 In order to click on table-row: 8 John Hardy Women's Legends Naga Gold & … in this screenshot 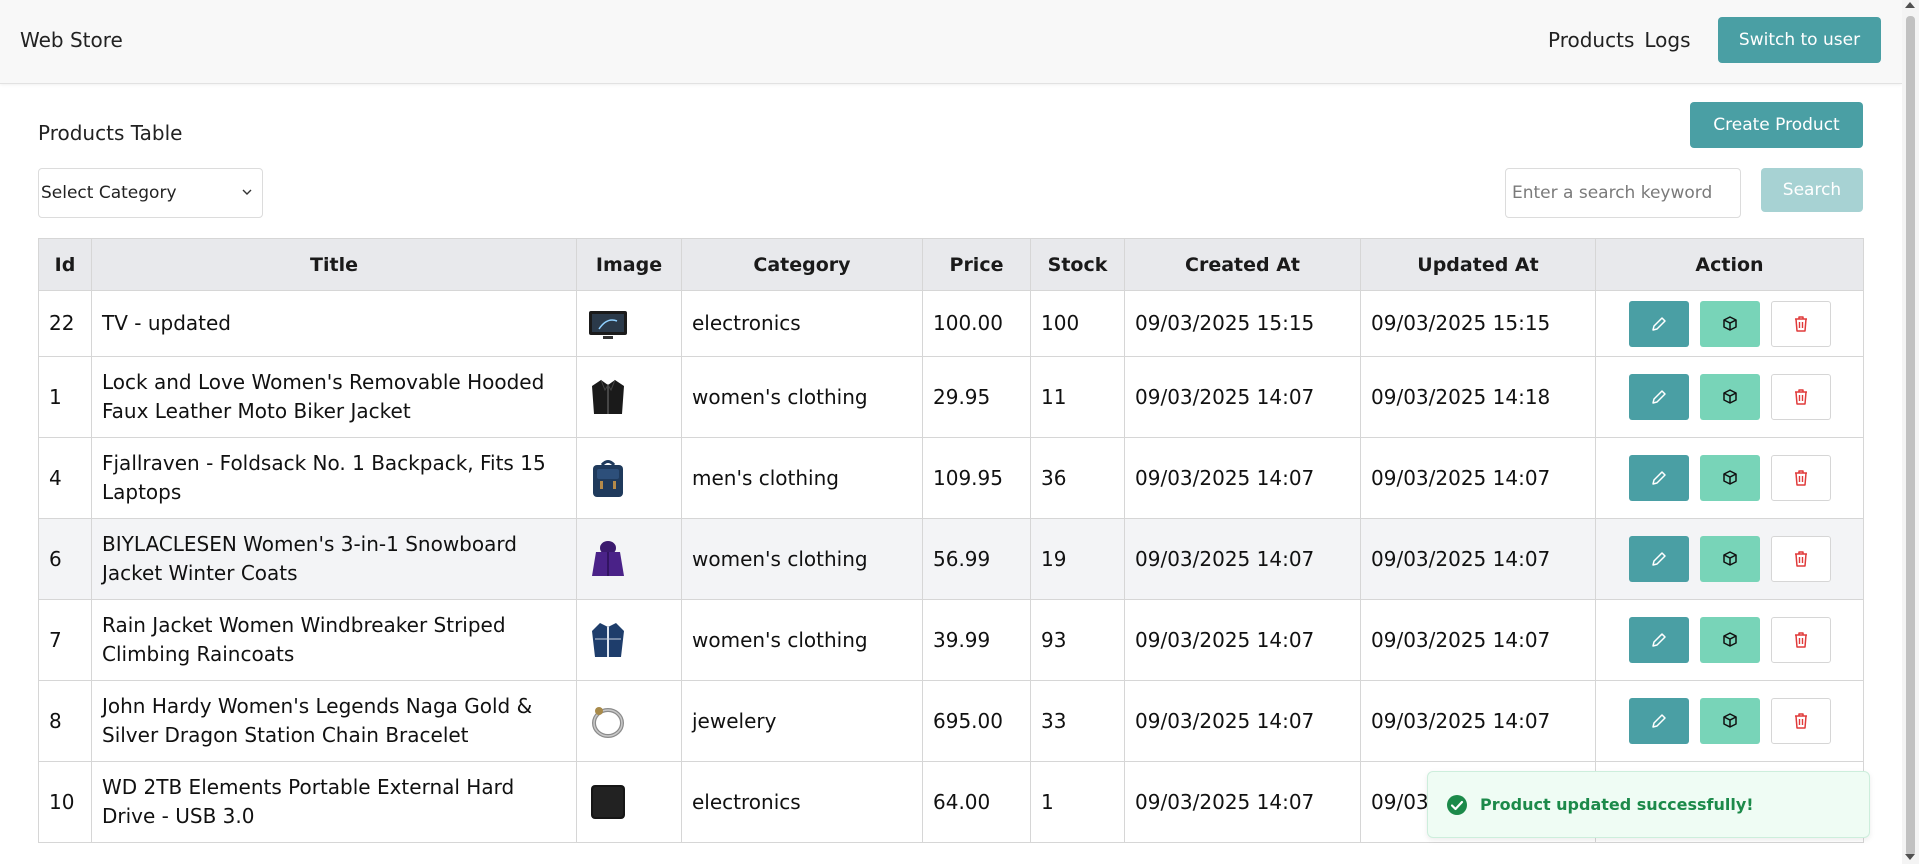, I will do `click(951, 721)`.